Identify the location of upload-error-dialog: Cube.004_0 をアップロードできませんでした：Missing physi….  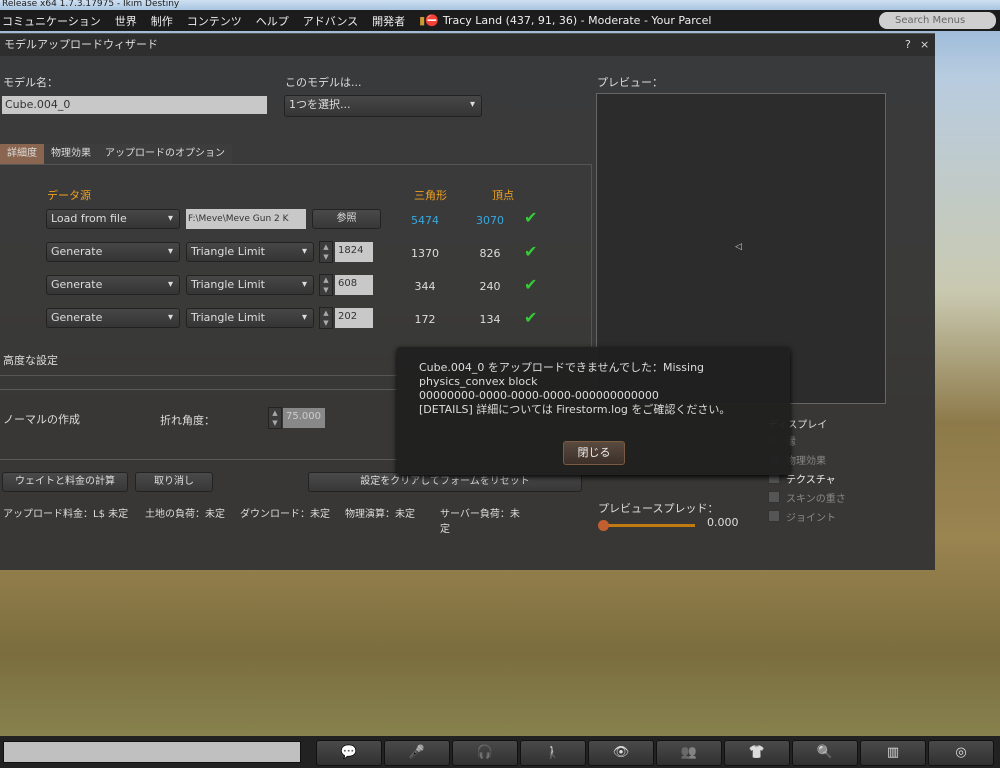
(593, 411).